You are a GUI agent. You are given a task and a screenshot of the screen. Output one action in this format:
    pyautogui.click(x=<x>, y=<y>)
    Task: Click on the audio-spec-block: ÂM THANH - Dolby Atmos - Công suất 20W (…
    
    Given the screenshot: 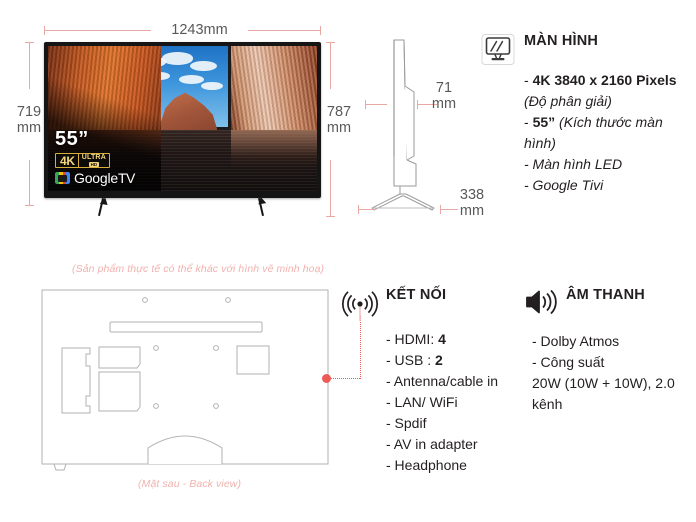 What is the action you would take?
    pyautogui.click(x=608, y=350)
    